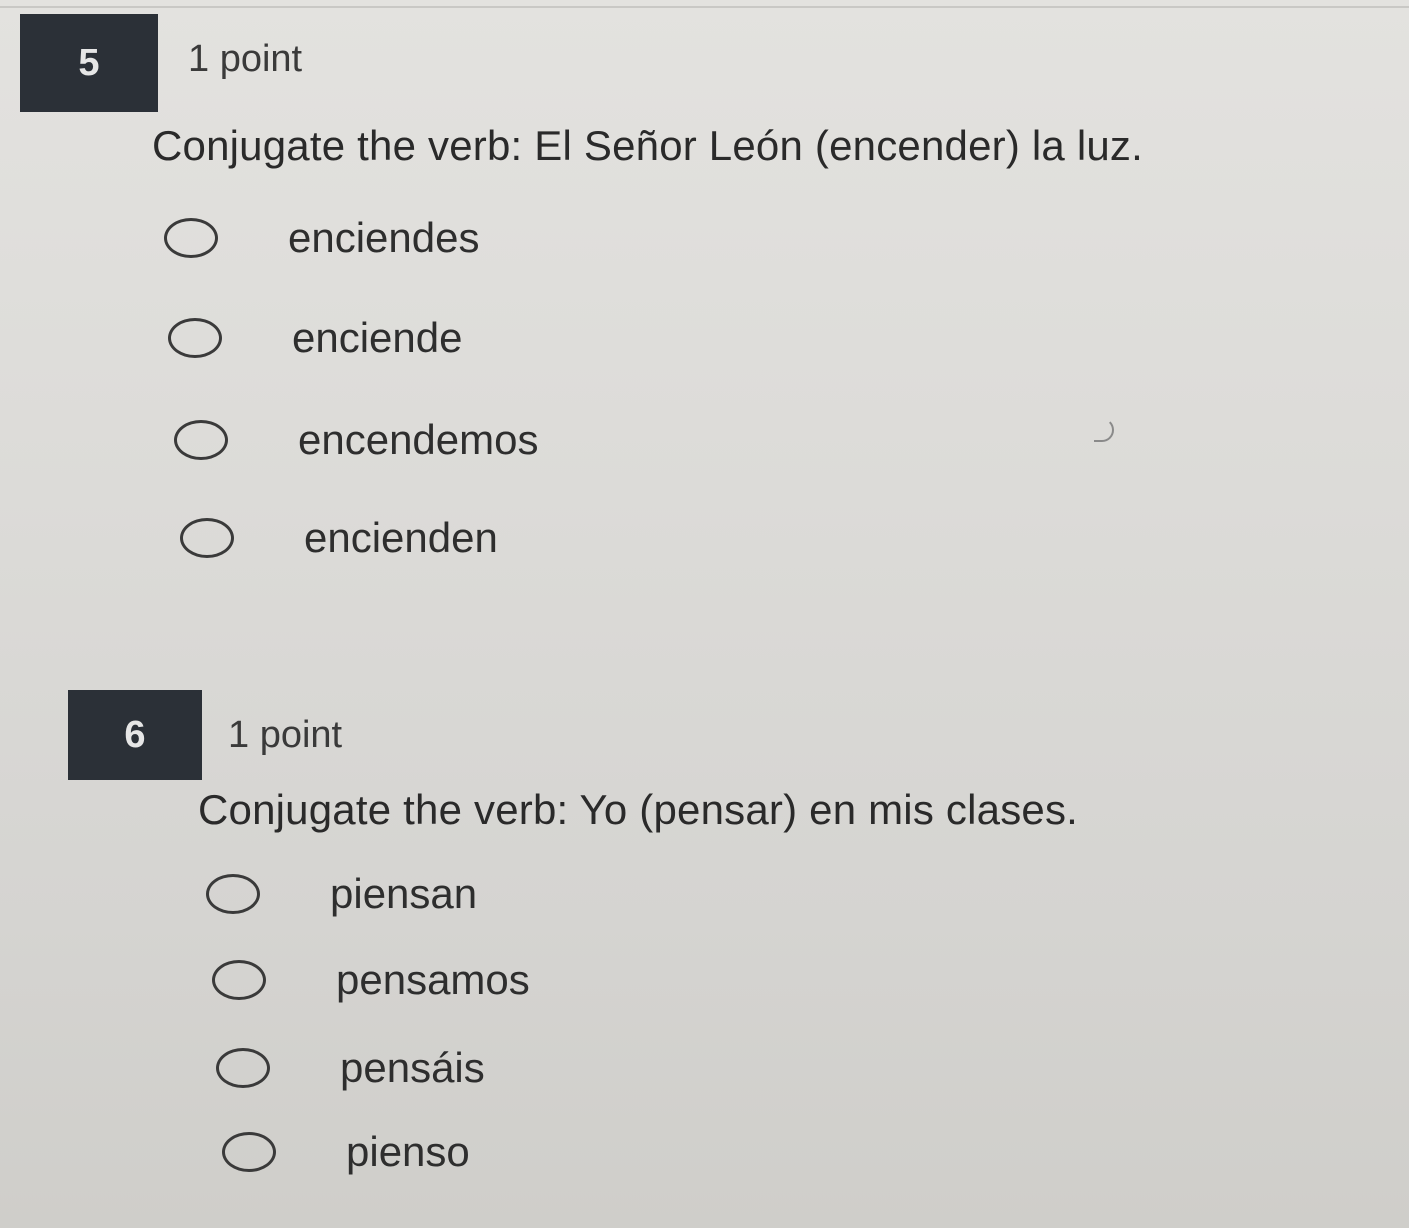 This screenshot has height=1228, width=1409. Describe the element at coordinates (401, 537) in the screenshot. I see `answer-option-label: encienden` at that location.